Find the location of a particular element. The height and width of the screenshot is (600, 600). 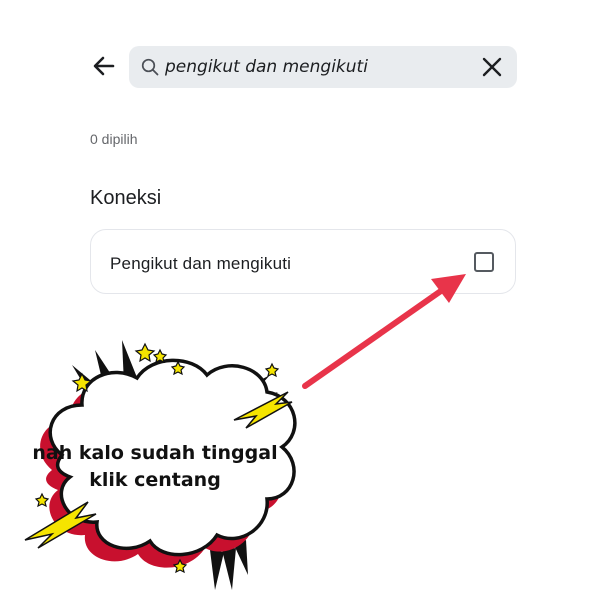

annotation-line-2: klik centang is located at coordinates (155, 480).